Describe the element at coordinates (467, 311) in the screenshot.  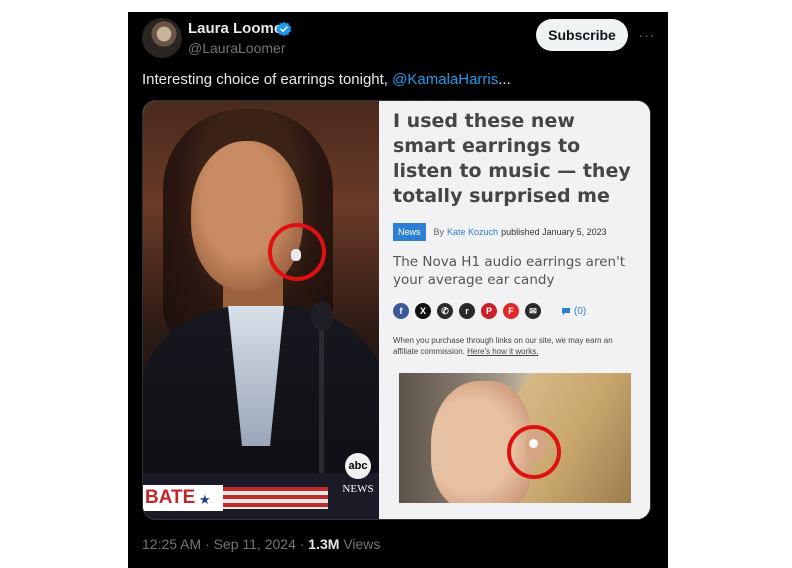
I see `reddit-icon: r` at that location.